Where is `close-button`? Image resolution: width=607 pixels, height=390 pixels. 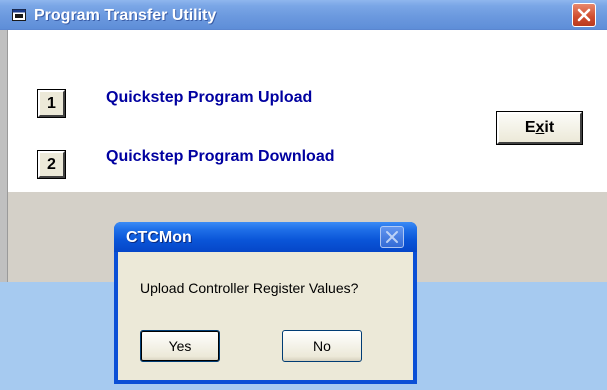 close-button is located at coordinates (584, 15).